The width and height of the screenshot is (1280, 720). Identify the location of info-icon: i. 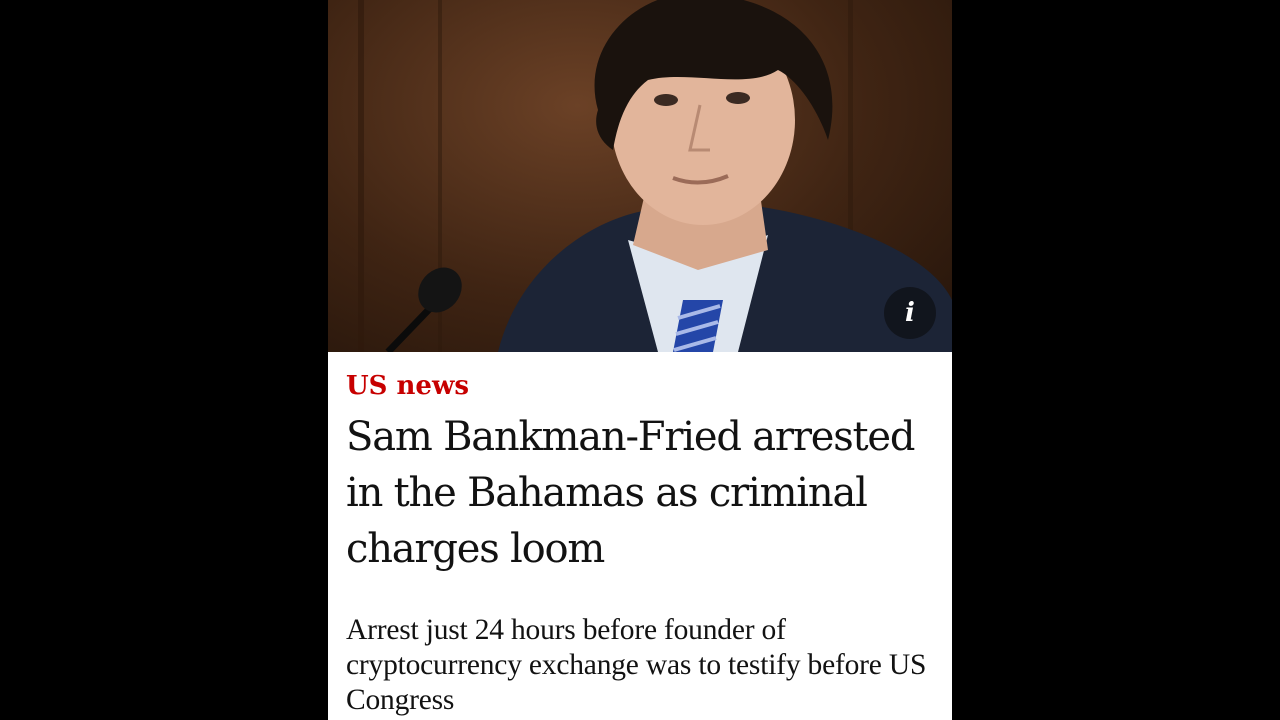
(910, 313).